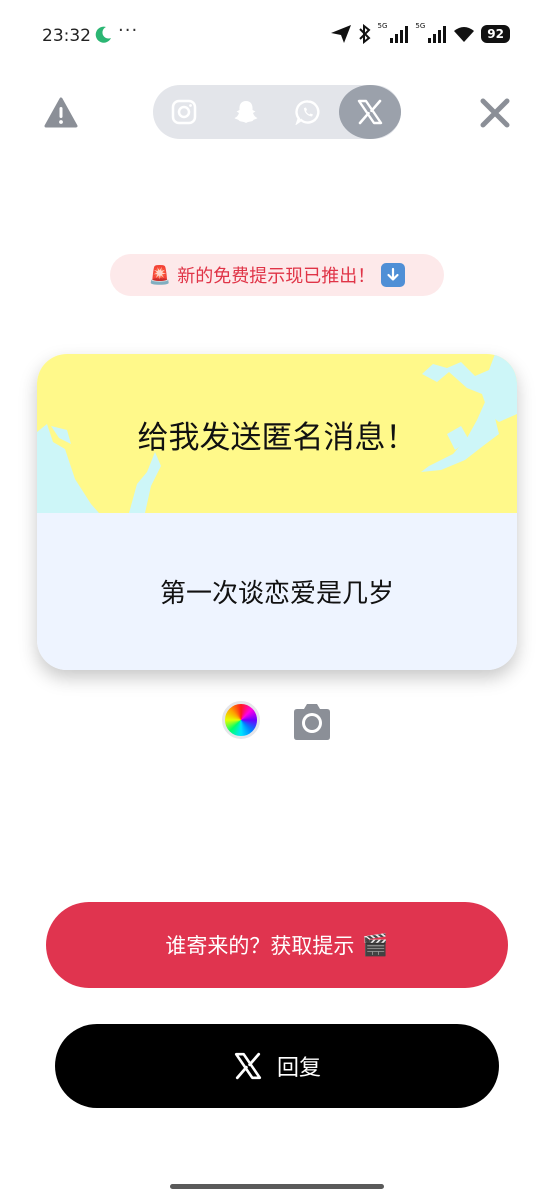 Image resolution: width=554 pixels, height=1200 pixels. I want to click on snapchat-icon, so click(246, 112).